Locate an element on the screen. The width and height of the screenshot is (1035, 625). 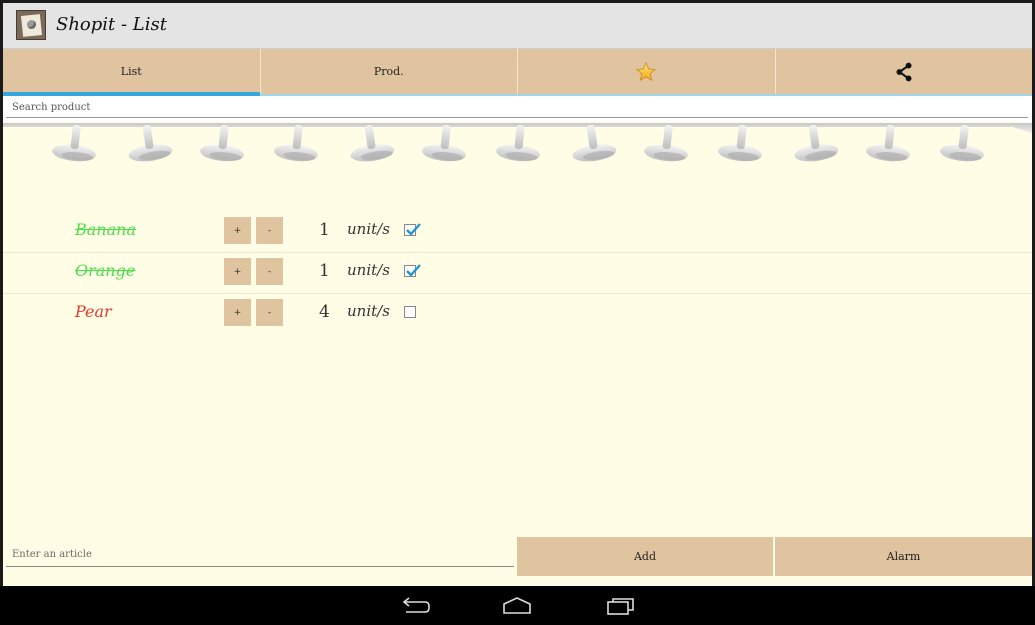
list-item: Orange + - 1 unit/s is located at coordinates (517, 273).